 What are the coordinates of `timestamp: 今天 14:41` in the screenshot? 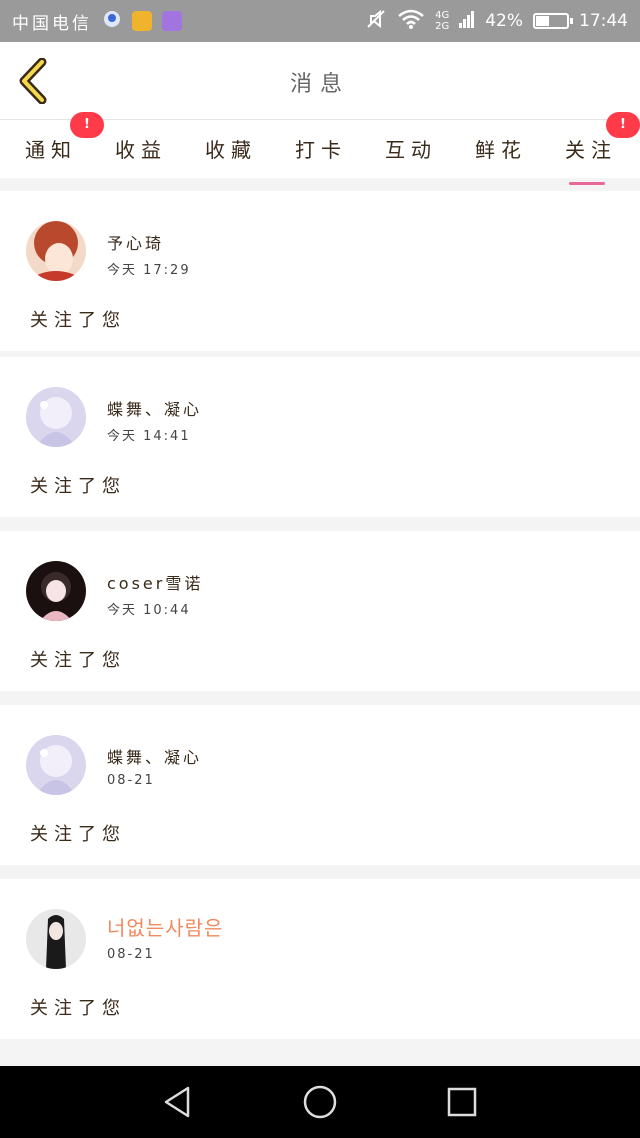 It's located at (149, 436).